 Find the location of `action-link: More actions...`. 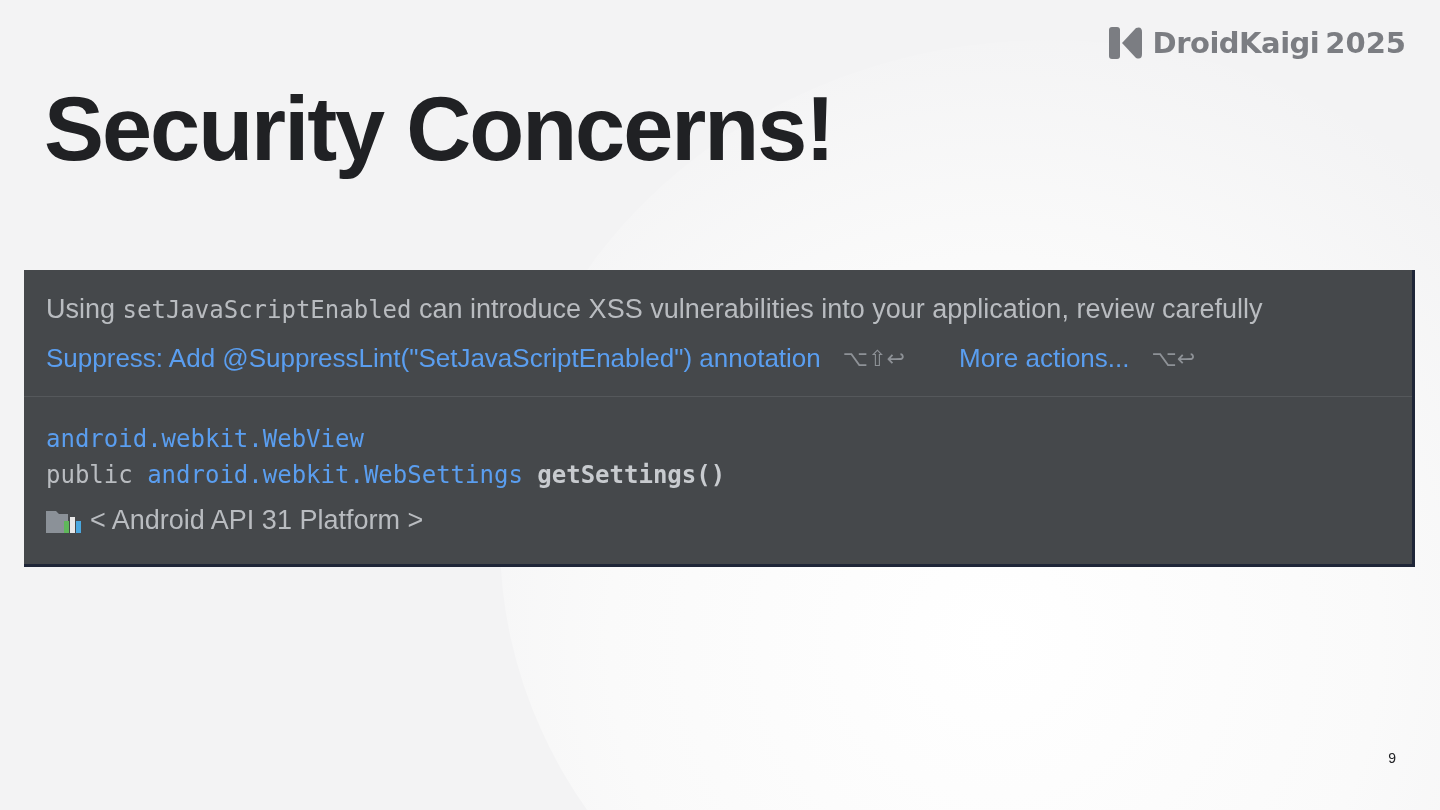

action-link: More actions... is located at coordinates (1044, 358).